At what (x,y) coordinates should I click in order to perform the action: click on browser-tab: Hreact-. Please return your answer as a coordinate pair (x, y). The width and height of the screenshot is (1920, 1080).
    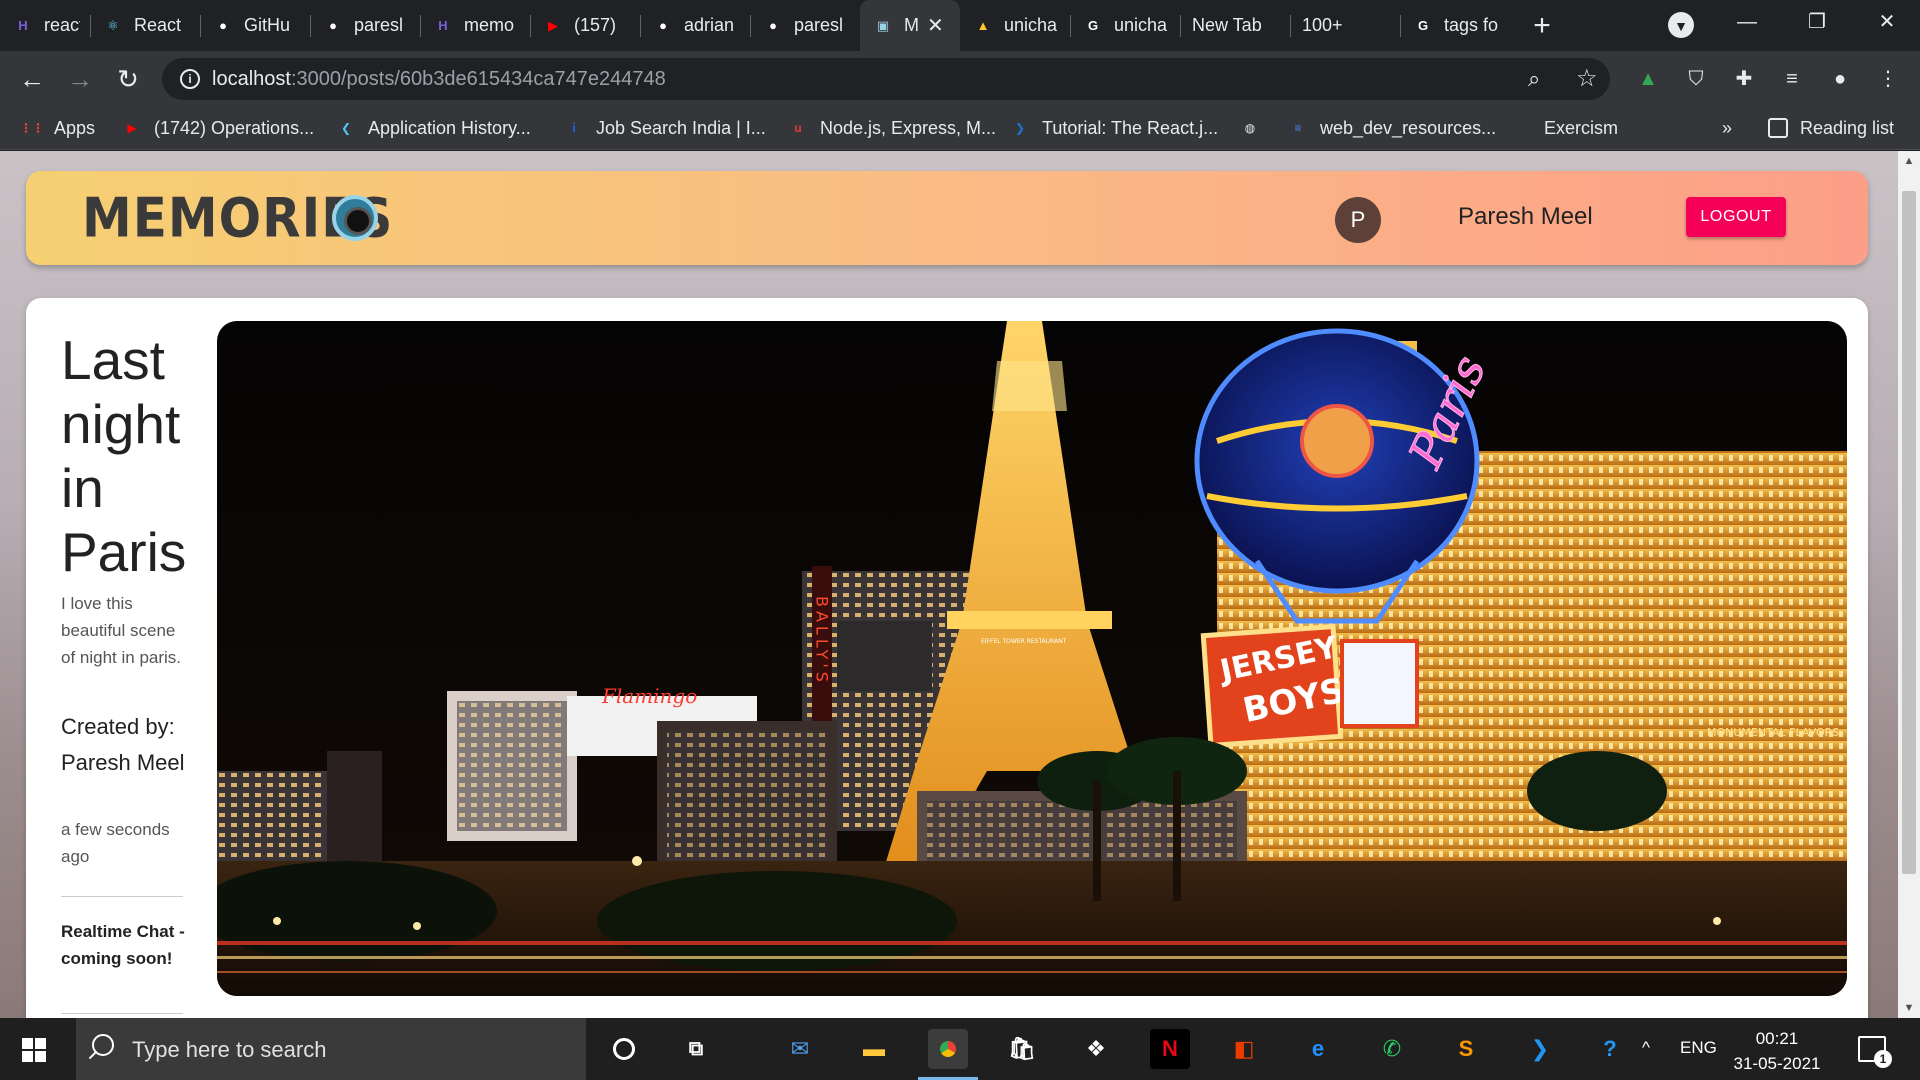
    Looking at the image, I should click on (45, 25).